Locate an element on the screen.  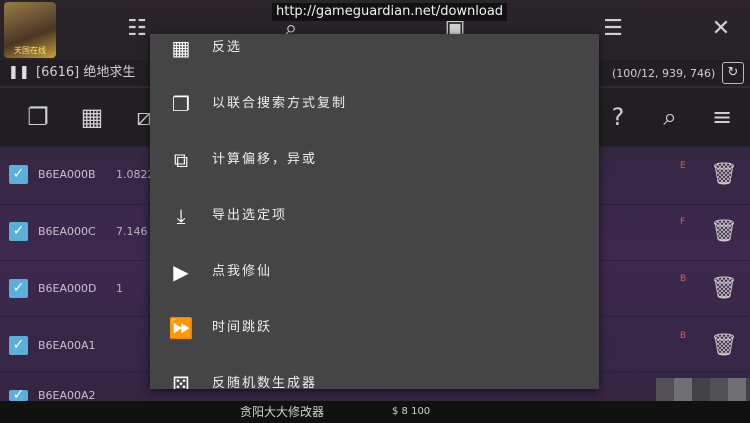
search-icon: ⌕ is located at coordinates (670, 117).